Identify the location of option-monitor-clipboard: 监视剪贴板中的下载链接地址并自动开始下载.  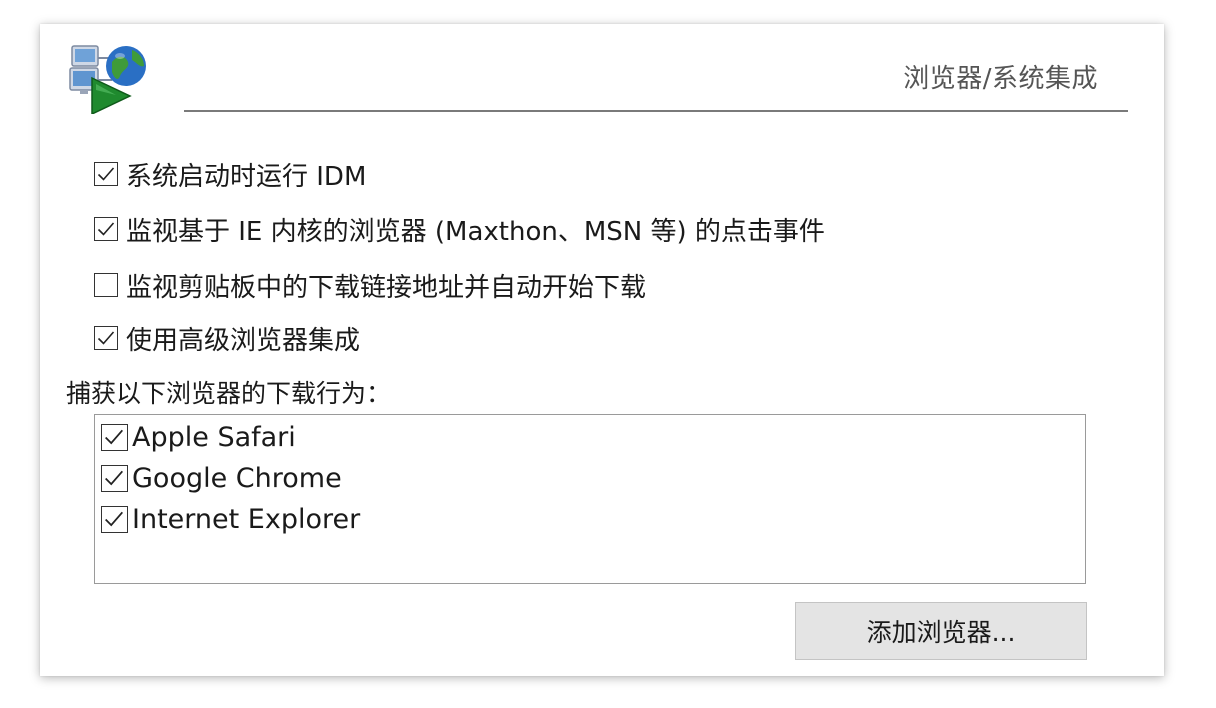
(370, 286).